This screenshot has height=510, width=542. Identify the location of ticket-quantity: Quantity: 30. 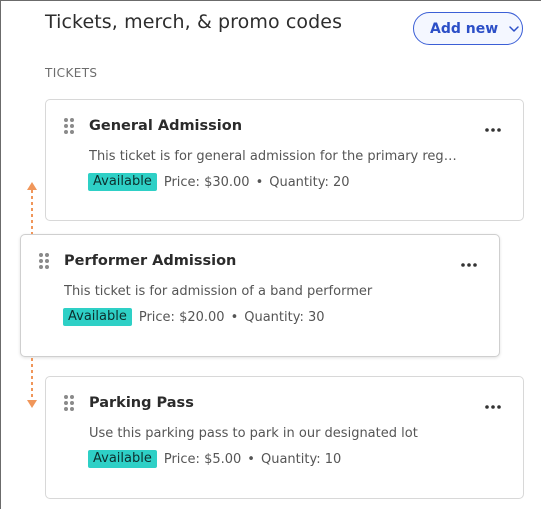
(284, 317).